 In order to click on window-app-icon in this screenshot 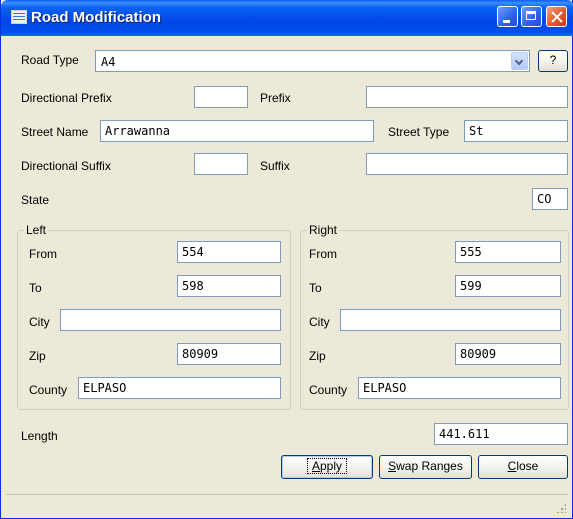, I will do `click(19, 17)`.